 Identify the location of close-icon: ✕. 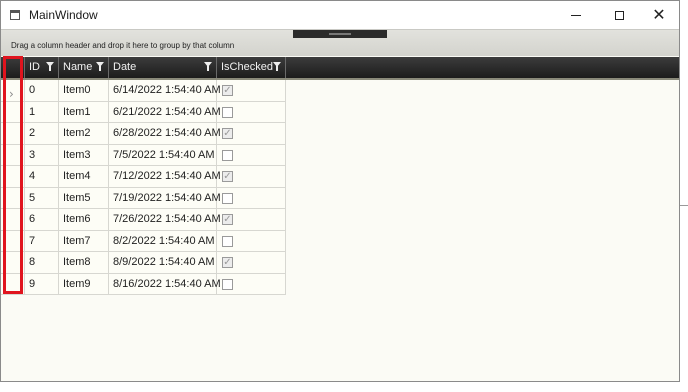
(659, 14).